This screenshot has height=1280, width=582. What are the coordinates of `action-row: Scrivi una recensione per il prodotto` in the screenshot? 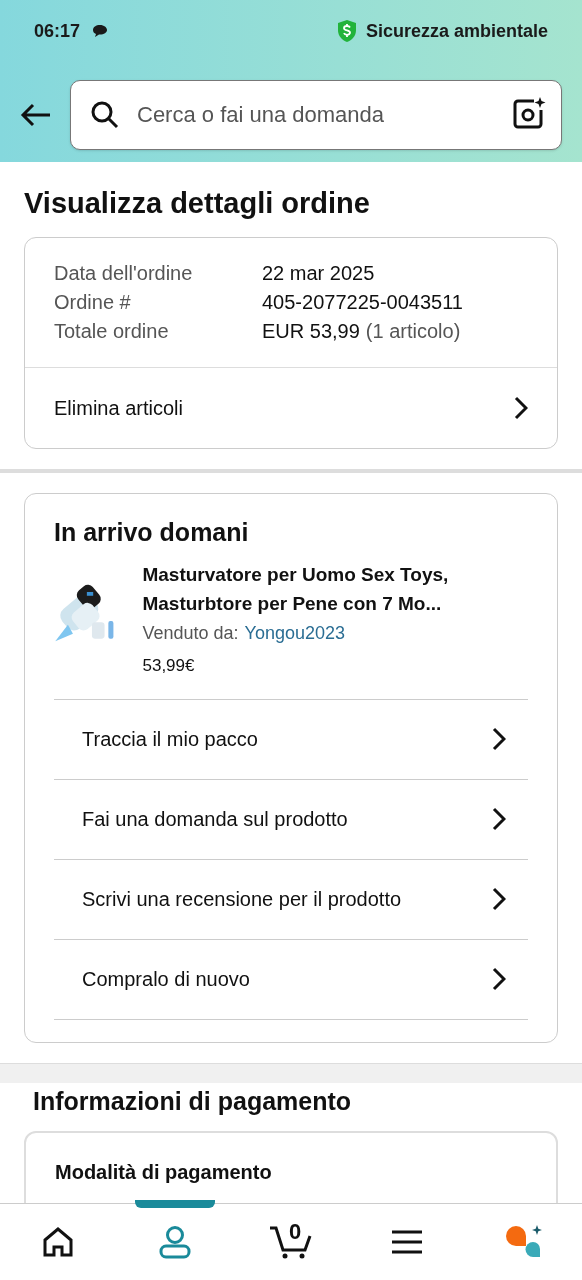 It's located at (291, 898).